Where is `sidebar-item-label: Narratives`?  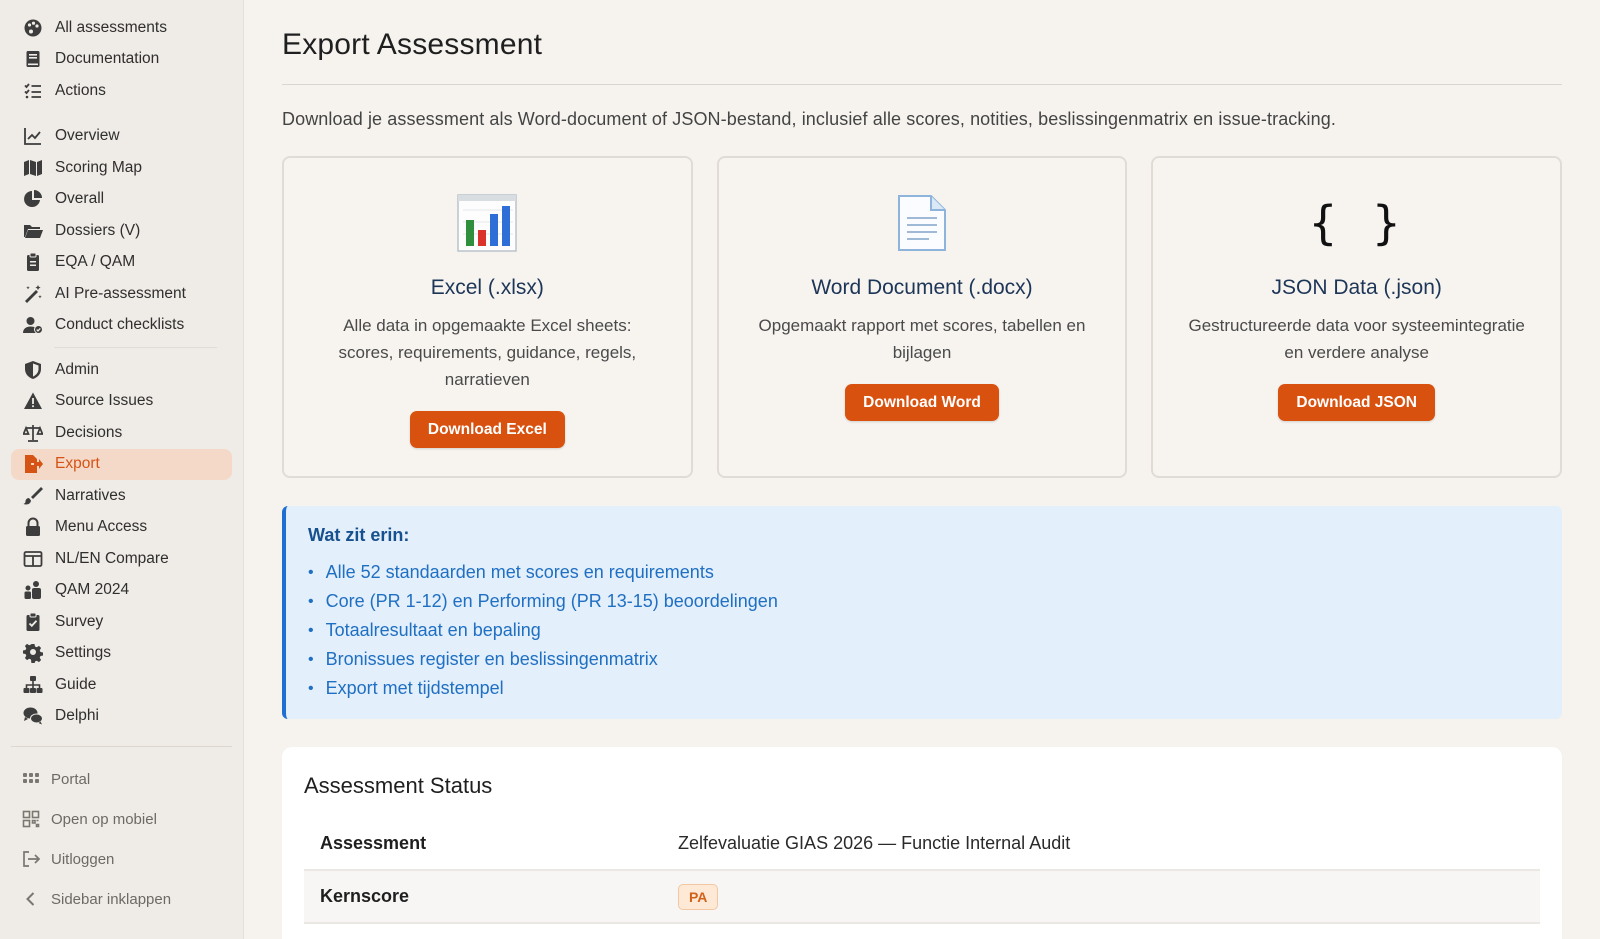
sidebar-item-label: Narratives is located at coordinates (90, 495).